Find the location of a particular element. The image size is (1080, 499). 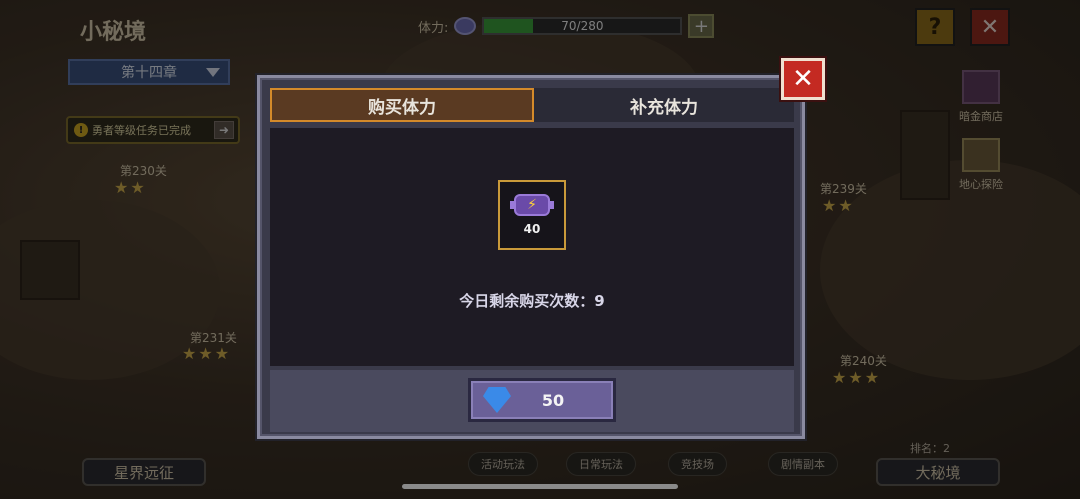

dialog-footer: 50 is located at coordinates (532, 401).